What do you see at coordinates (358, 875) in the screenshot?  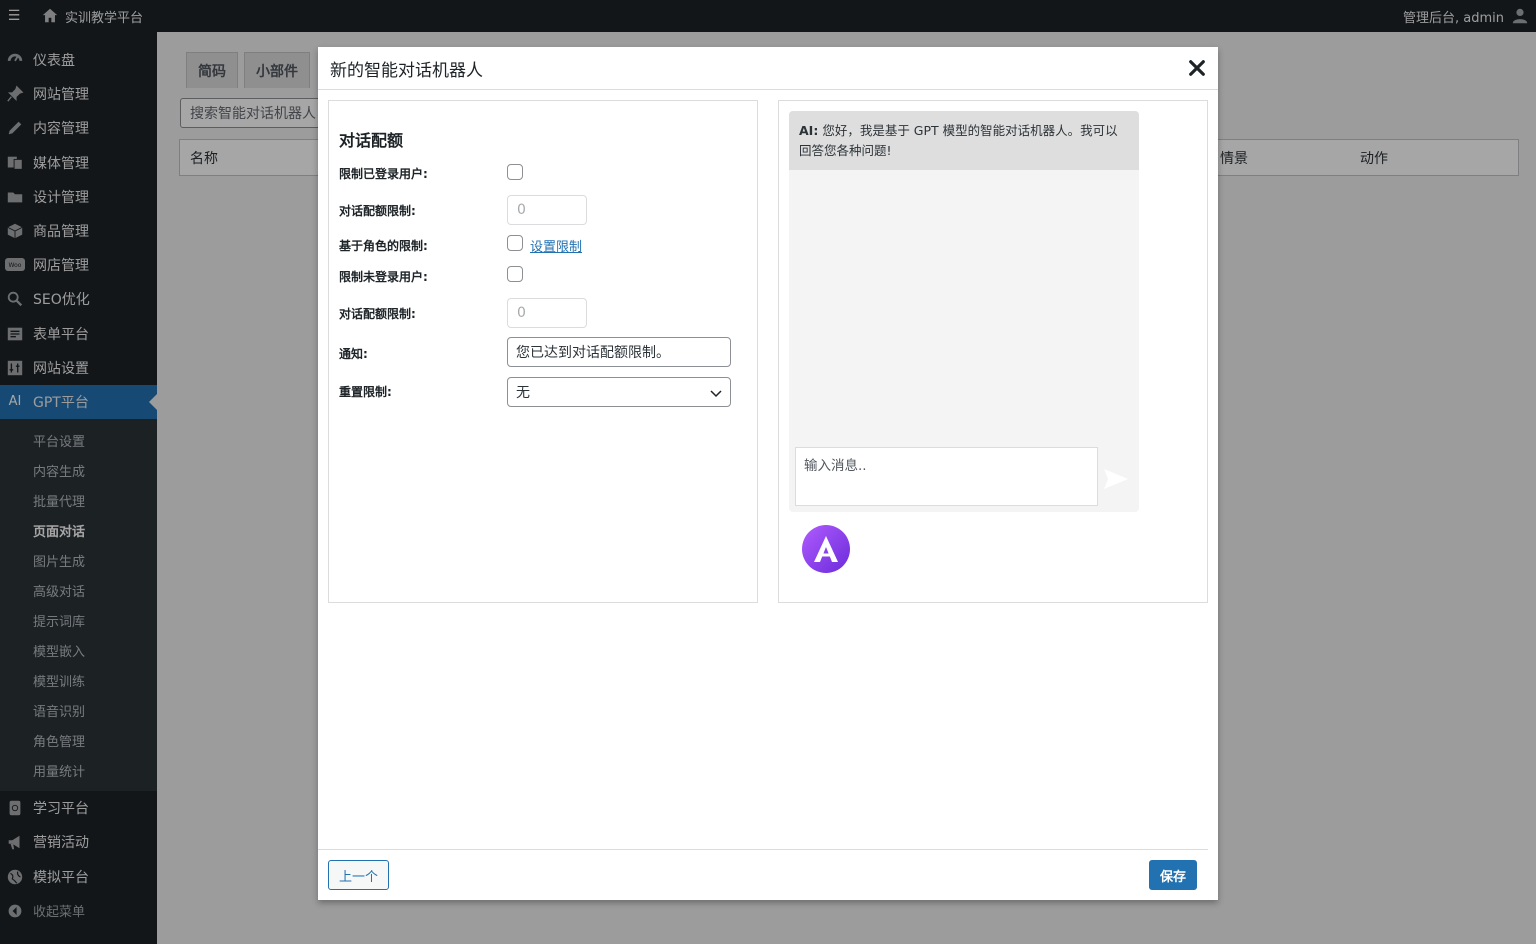 I see `previous-button: 上一个` at bounding box center [358, 875].